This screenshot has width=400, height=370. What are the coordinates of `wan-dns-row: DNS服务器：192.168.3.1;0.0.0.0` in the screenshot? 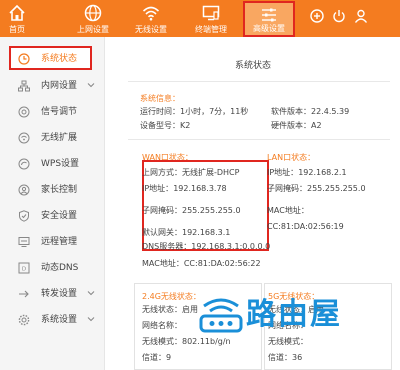 It's located at (206, 247).